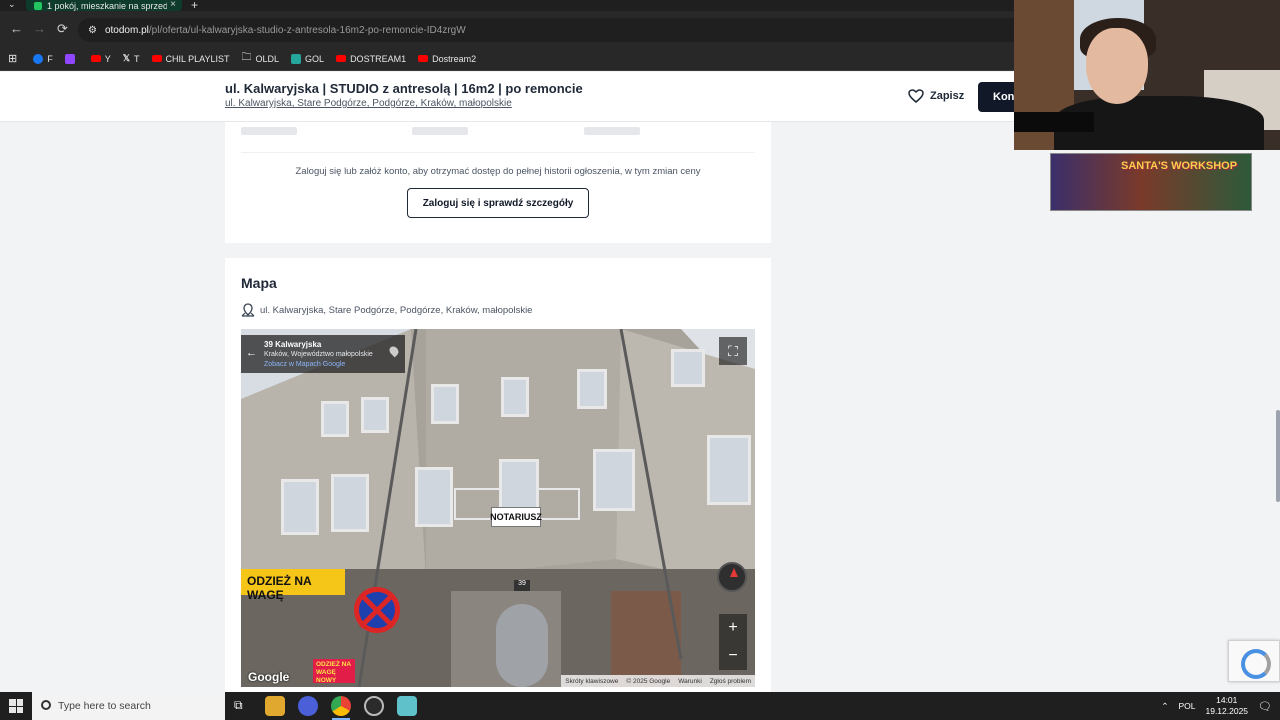  Describe the element at coordinates (1054, 122) in the screenshot. I see `microphone-arm` at that location.